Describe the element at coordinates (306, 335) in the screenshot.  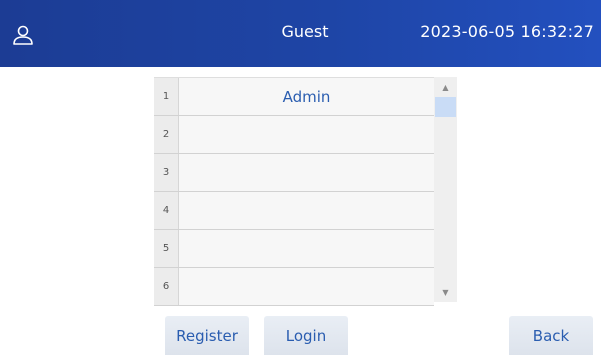
I see `login-button: Login` at that location.